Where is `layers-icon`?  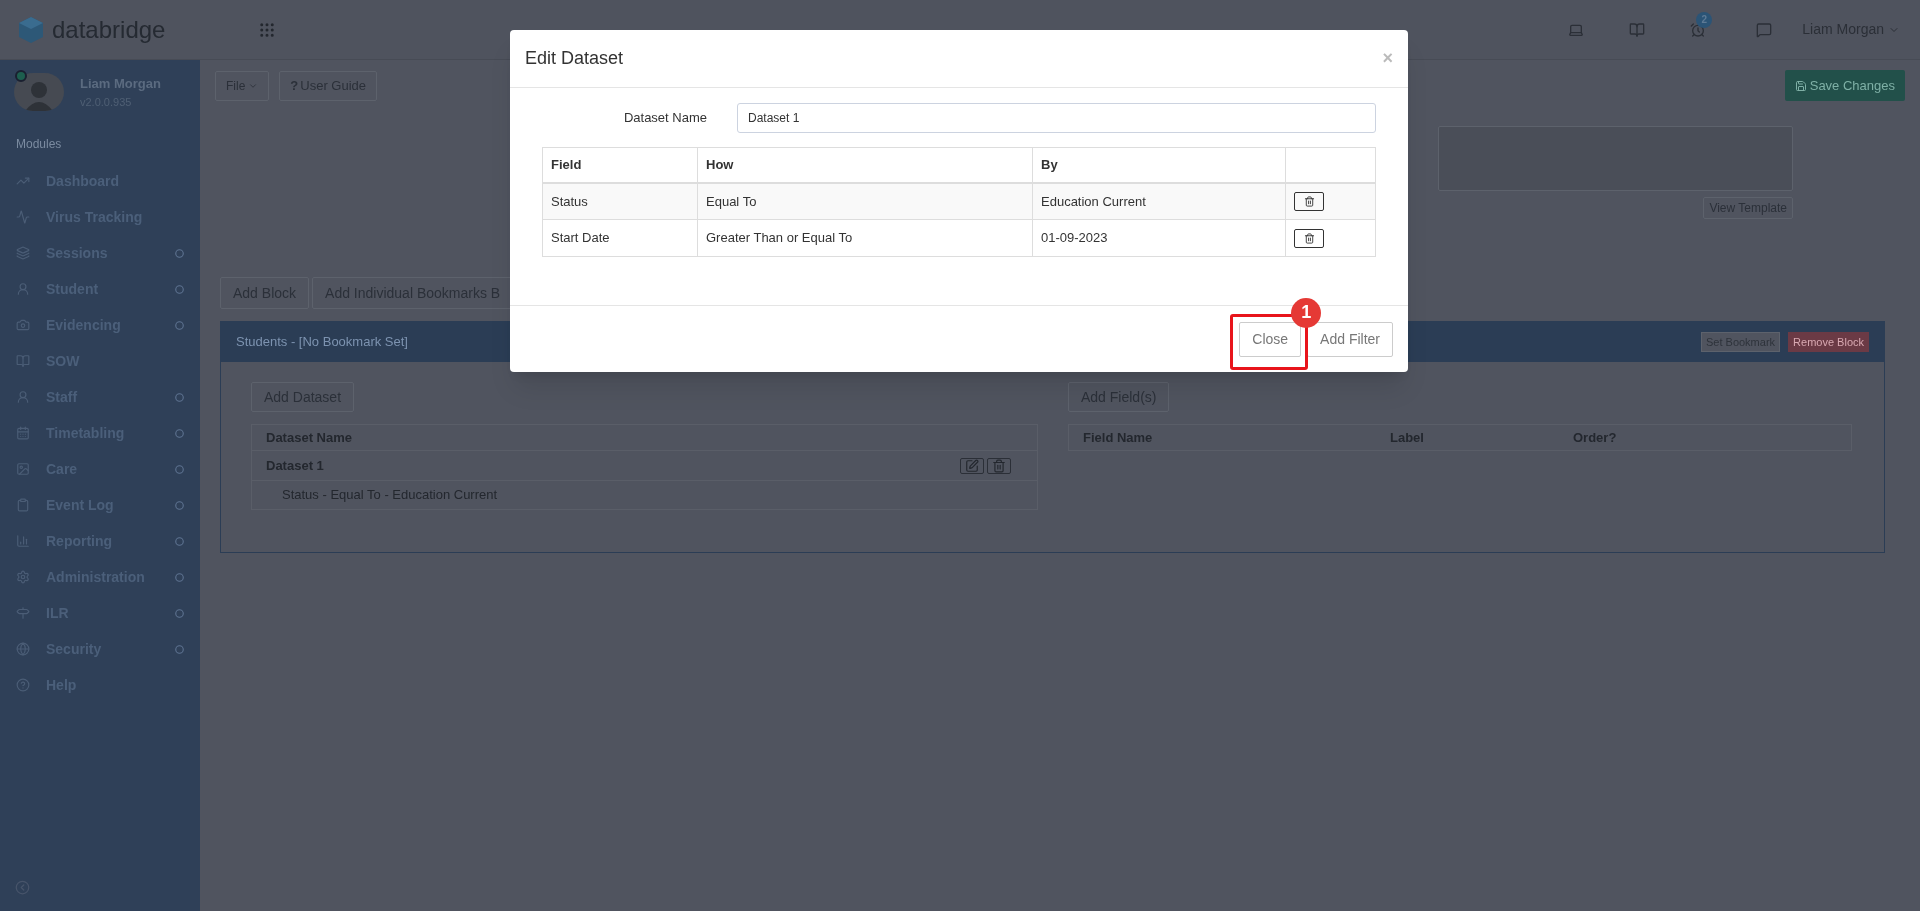 layers-icon is located at coordinates (23, 253).